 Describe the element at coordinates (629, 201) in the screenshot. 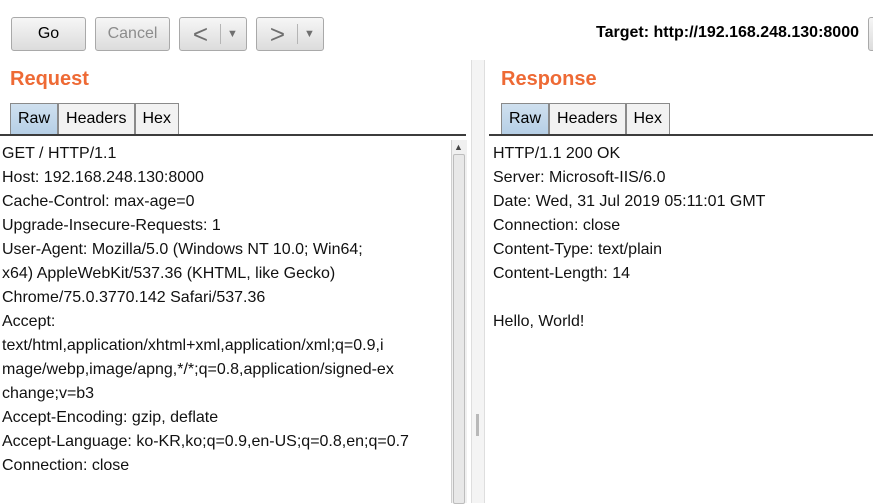

I see `text-line: Date: Wed, 31 Jul 2019 05:11:01 GMT` at that location.